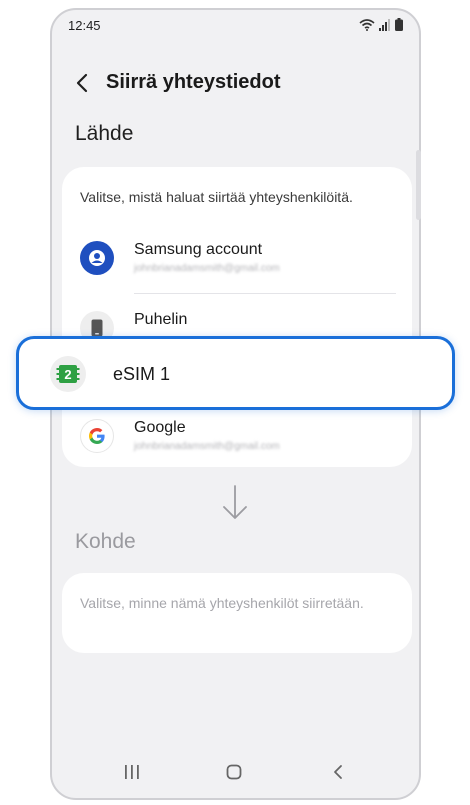  I want to click on source-item-name: Puhelin, so click(161, 319).